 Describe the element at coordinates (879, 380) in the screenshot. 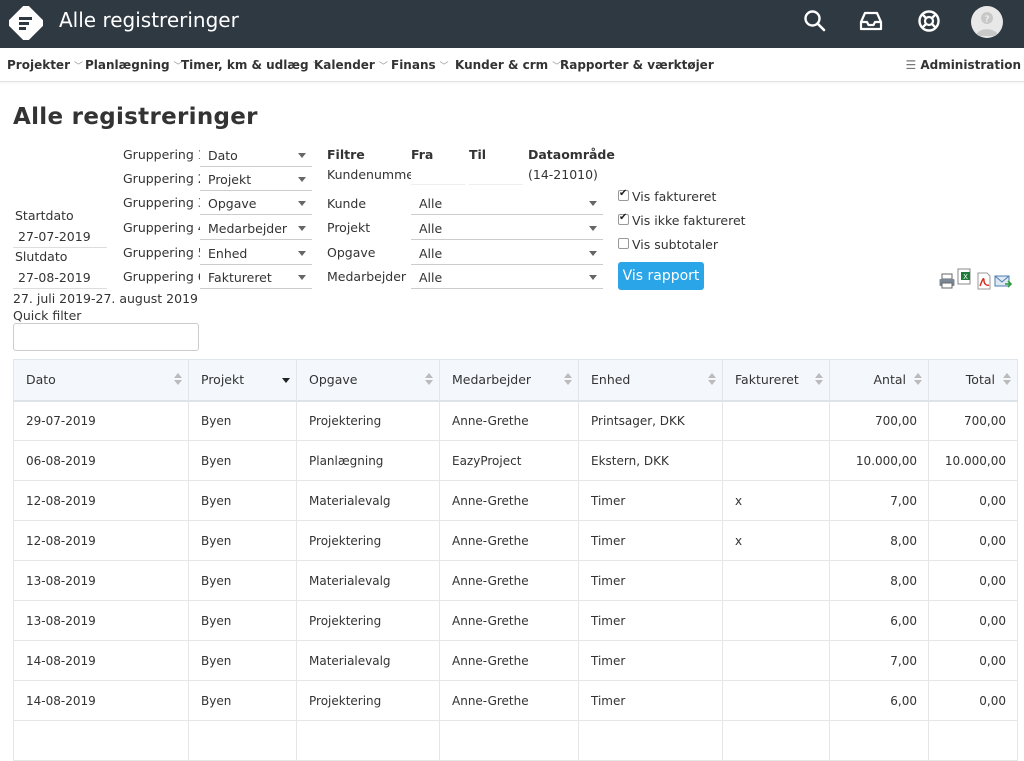

I see `column-header-antal: Antal` at that location.